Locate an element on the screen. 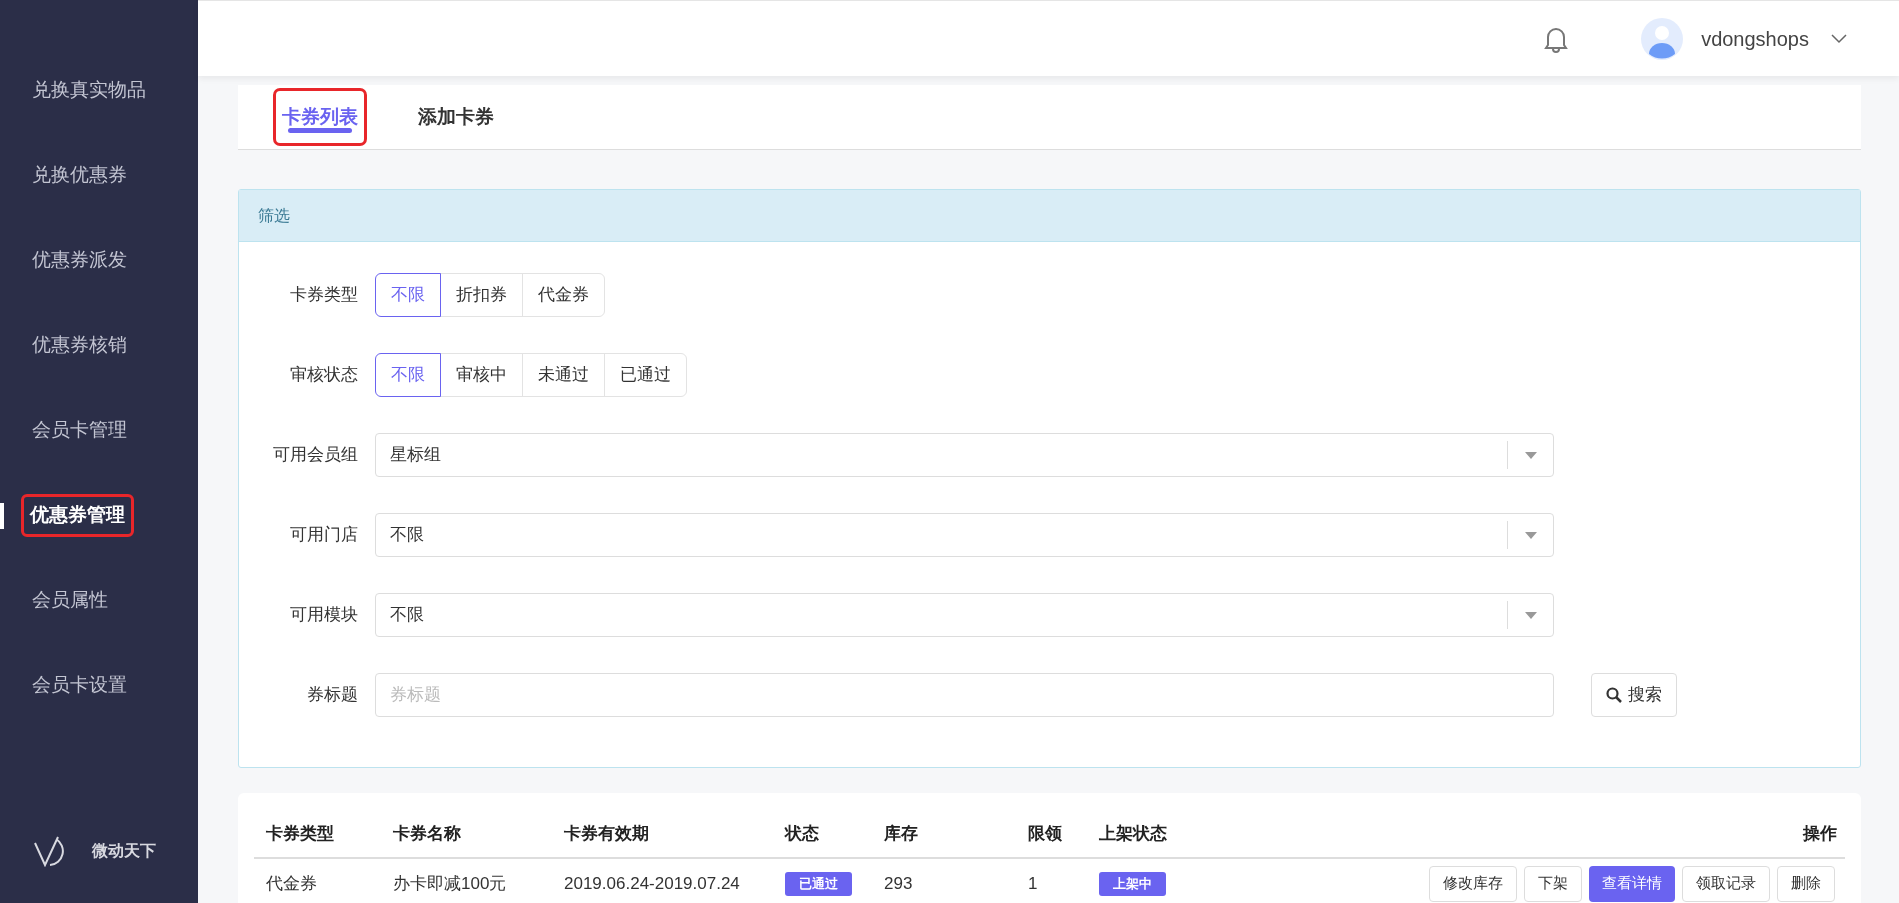  segment-option: 未通过 is located at coordinates (563, 375).